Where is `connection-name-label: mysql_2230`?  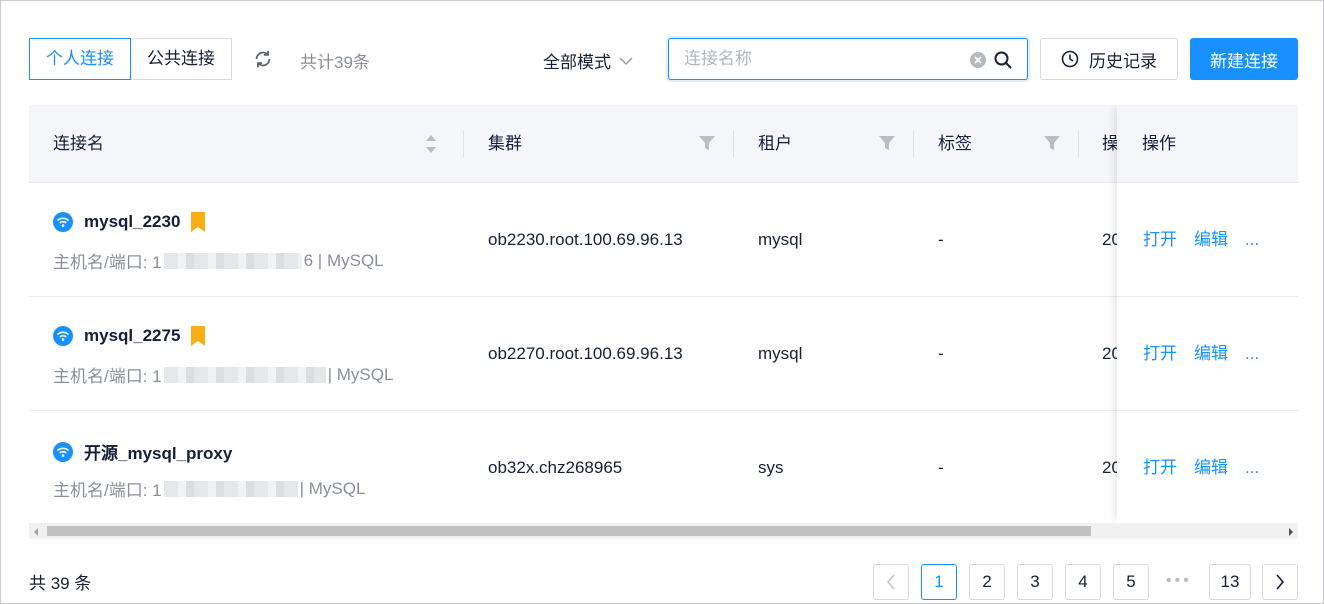 connection-name-label: mysql_2230 is located at coordinates (132, 221).